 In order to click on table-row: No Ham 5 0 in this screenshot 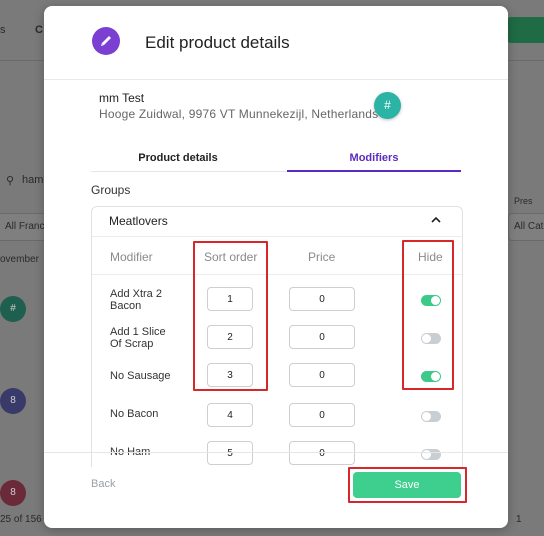, I will do `click(277, 450)`.